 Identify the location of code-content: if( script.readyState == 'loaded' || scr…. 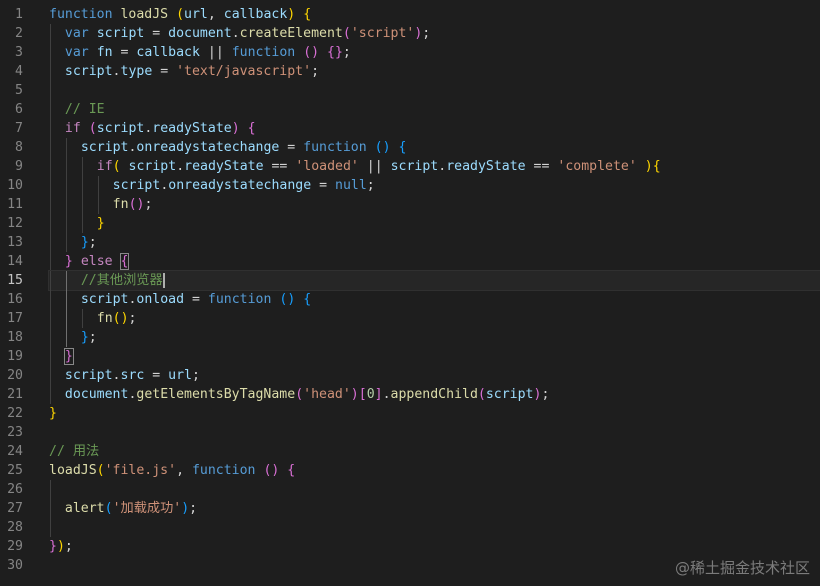
(434, 166).